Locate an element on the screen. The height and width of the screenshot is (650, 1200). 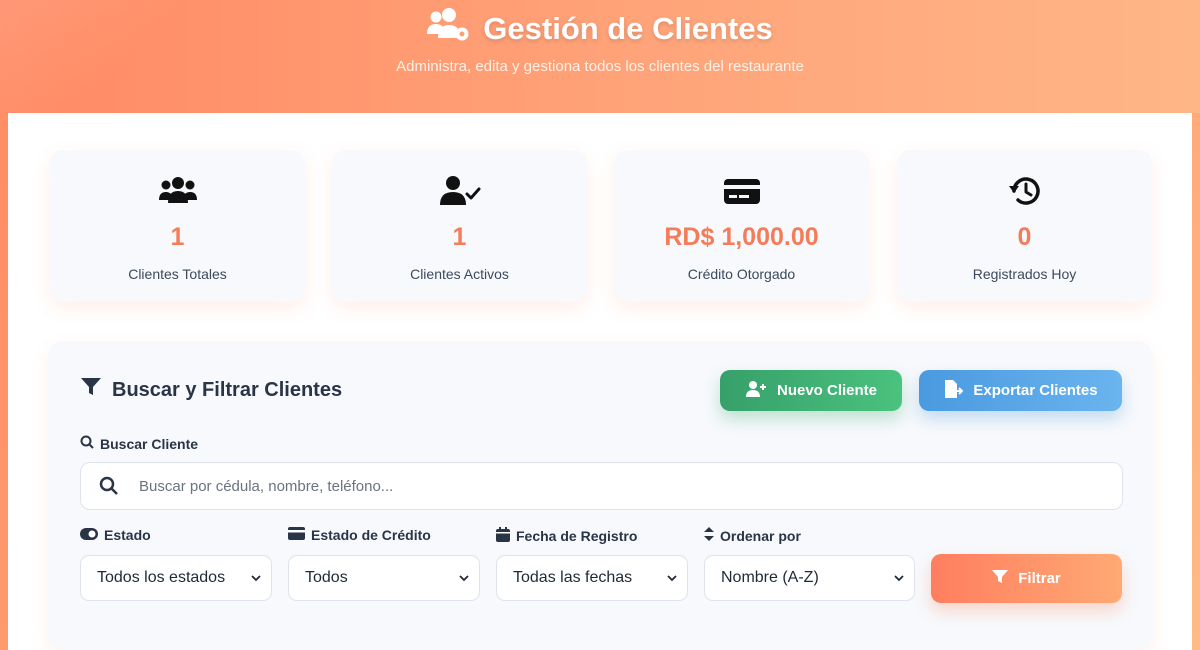
filter-button-label: Filtrar is located at coordinates (1039, 578).